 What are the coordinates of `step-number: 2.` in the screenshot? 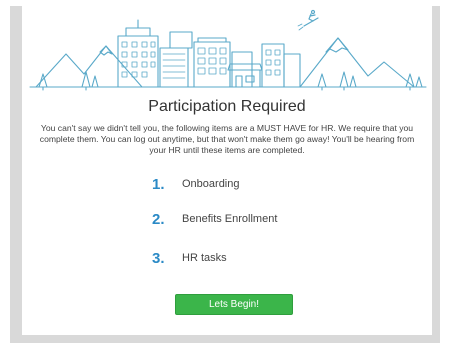 It's located at (158, 219).